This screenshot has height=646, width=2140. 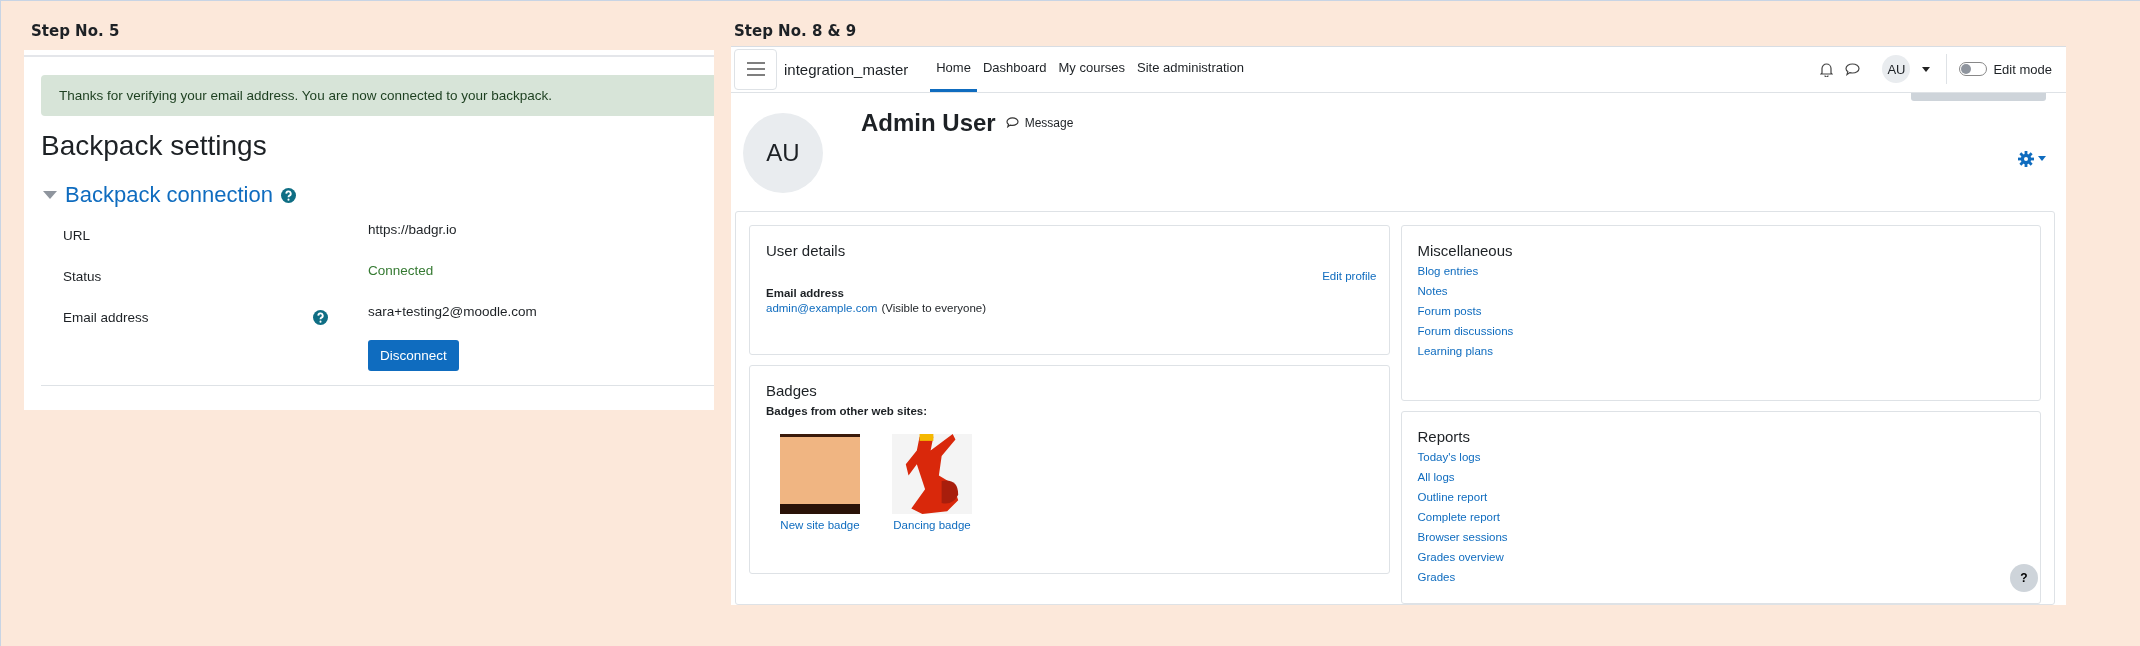 I want to click on menu-icon, so click(x=755, y=69).